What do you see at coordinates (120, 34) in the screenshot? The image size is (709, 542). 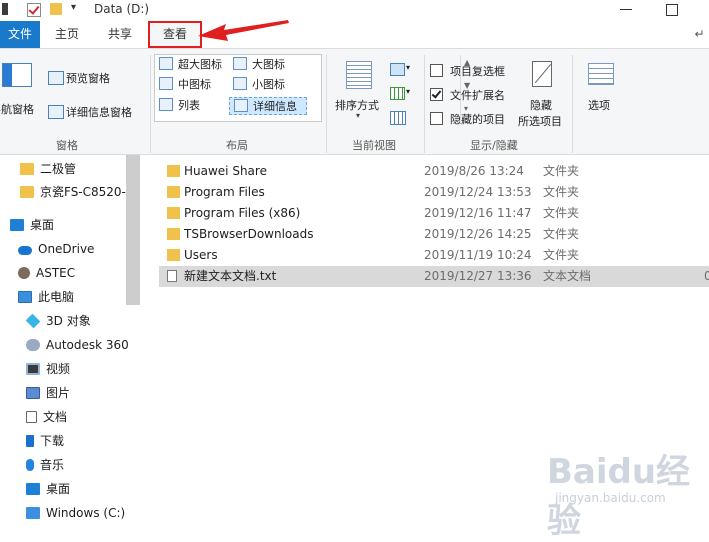 I see `tab-share: 共享` at bounding box center [120, 34].